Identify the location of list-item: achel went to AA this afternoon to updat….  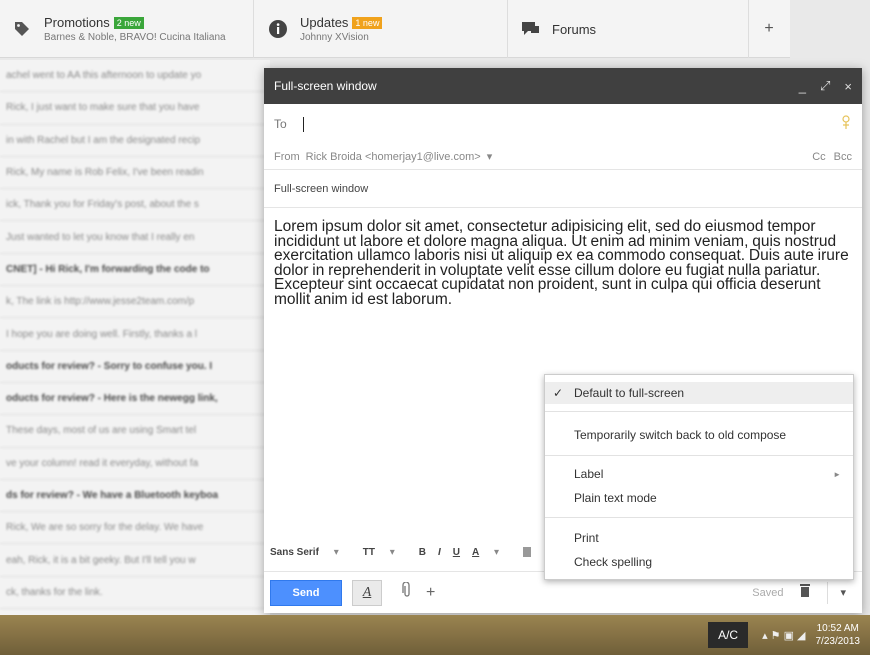
(135, 76).